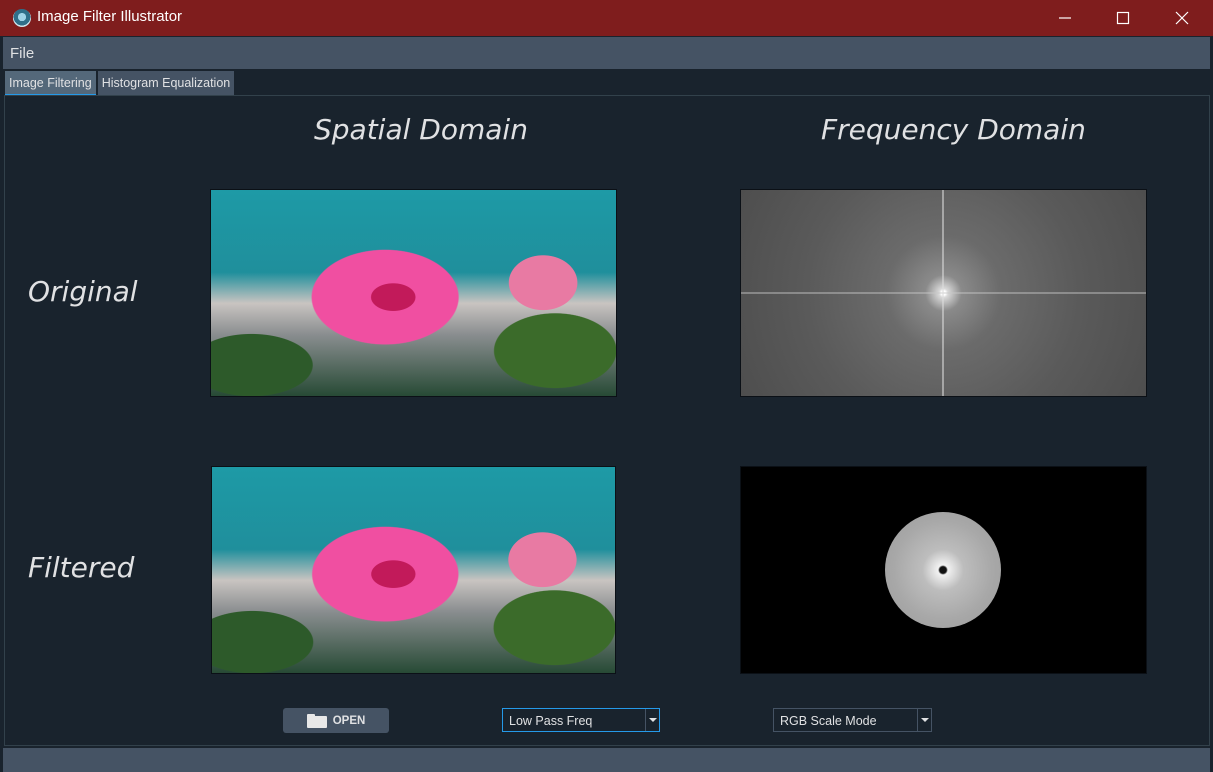  Describe the element at coordinates (110, 16) in the screenshot. I see `window-title: Image Filter Illustrator` at that location.